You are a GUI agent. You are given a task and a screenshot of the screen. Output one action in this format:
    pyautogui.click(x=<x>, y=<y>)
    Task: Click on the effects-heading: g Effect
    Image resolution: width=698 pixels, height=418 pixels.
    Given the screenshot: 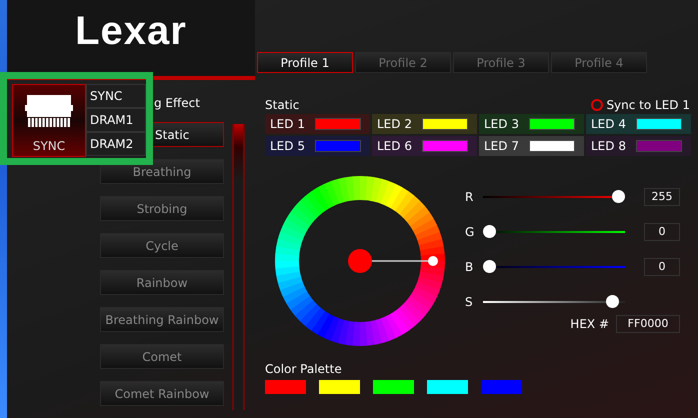 What is the action you would take?
    pyautogui.click(x=177, y=104)
    